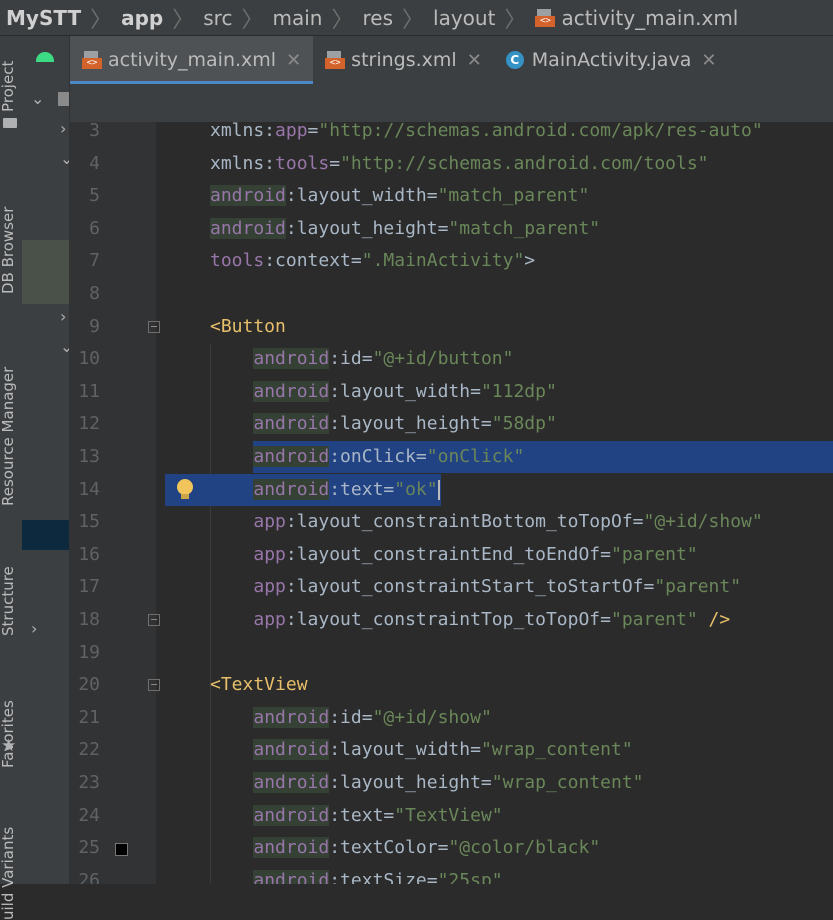  I want to click on code-token: ".MainActivity", so click(443, 261).